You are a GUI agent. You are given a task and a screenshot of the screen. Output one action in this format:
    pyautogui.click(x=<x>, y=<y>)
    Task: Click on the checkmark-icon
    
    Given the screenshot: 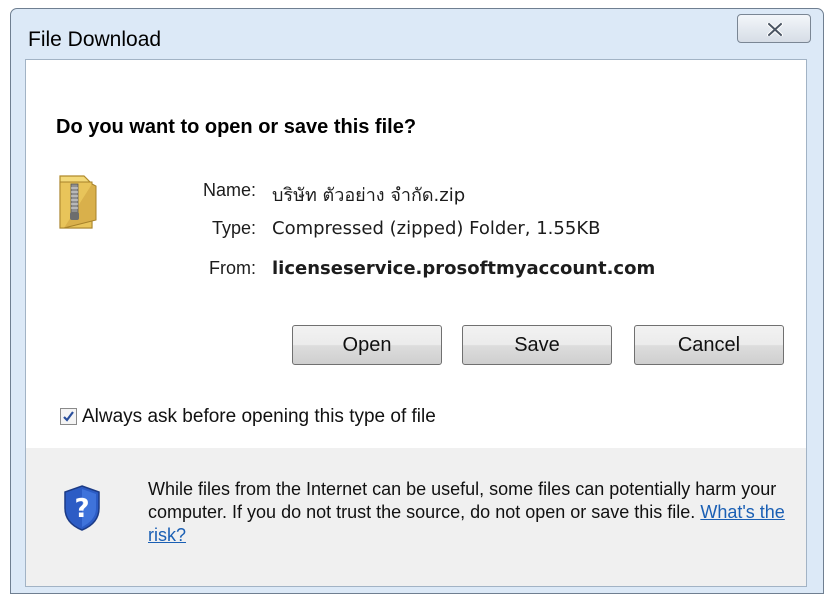 What is the action you would take?
    pyautogui.click(x=68, y=416)
    